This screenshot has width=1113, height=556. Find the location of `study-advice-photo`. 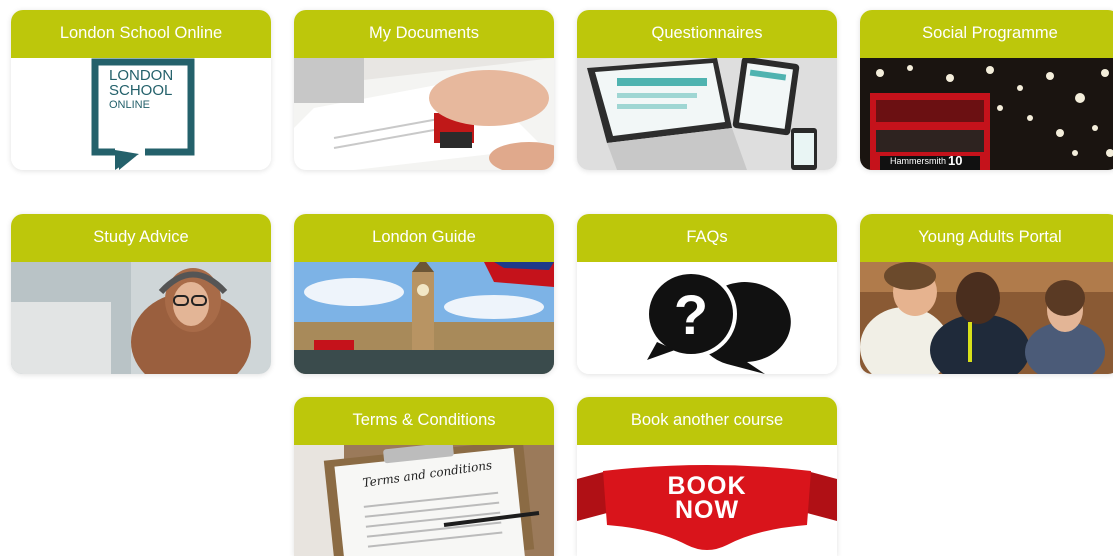

study-advice-photo is located at coordinates (141, 318).